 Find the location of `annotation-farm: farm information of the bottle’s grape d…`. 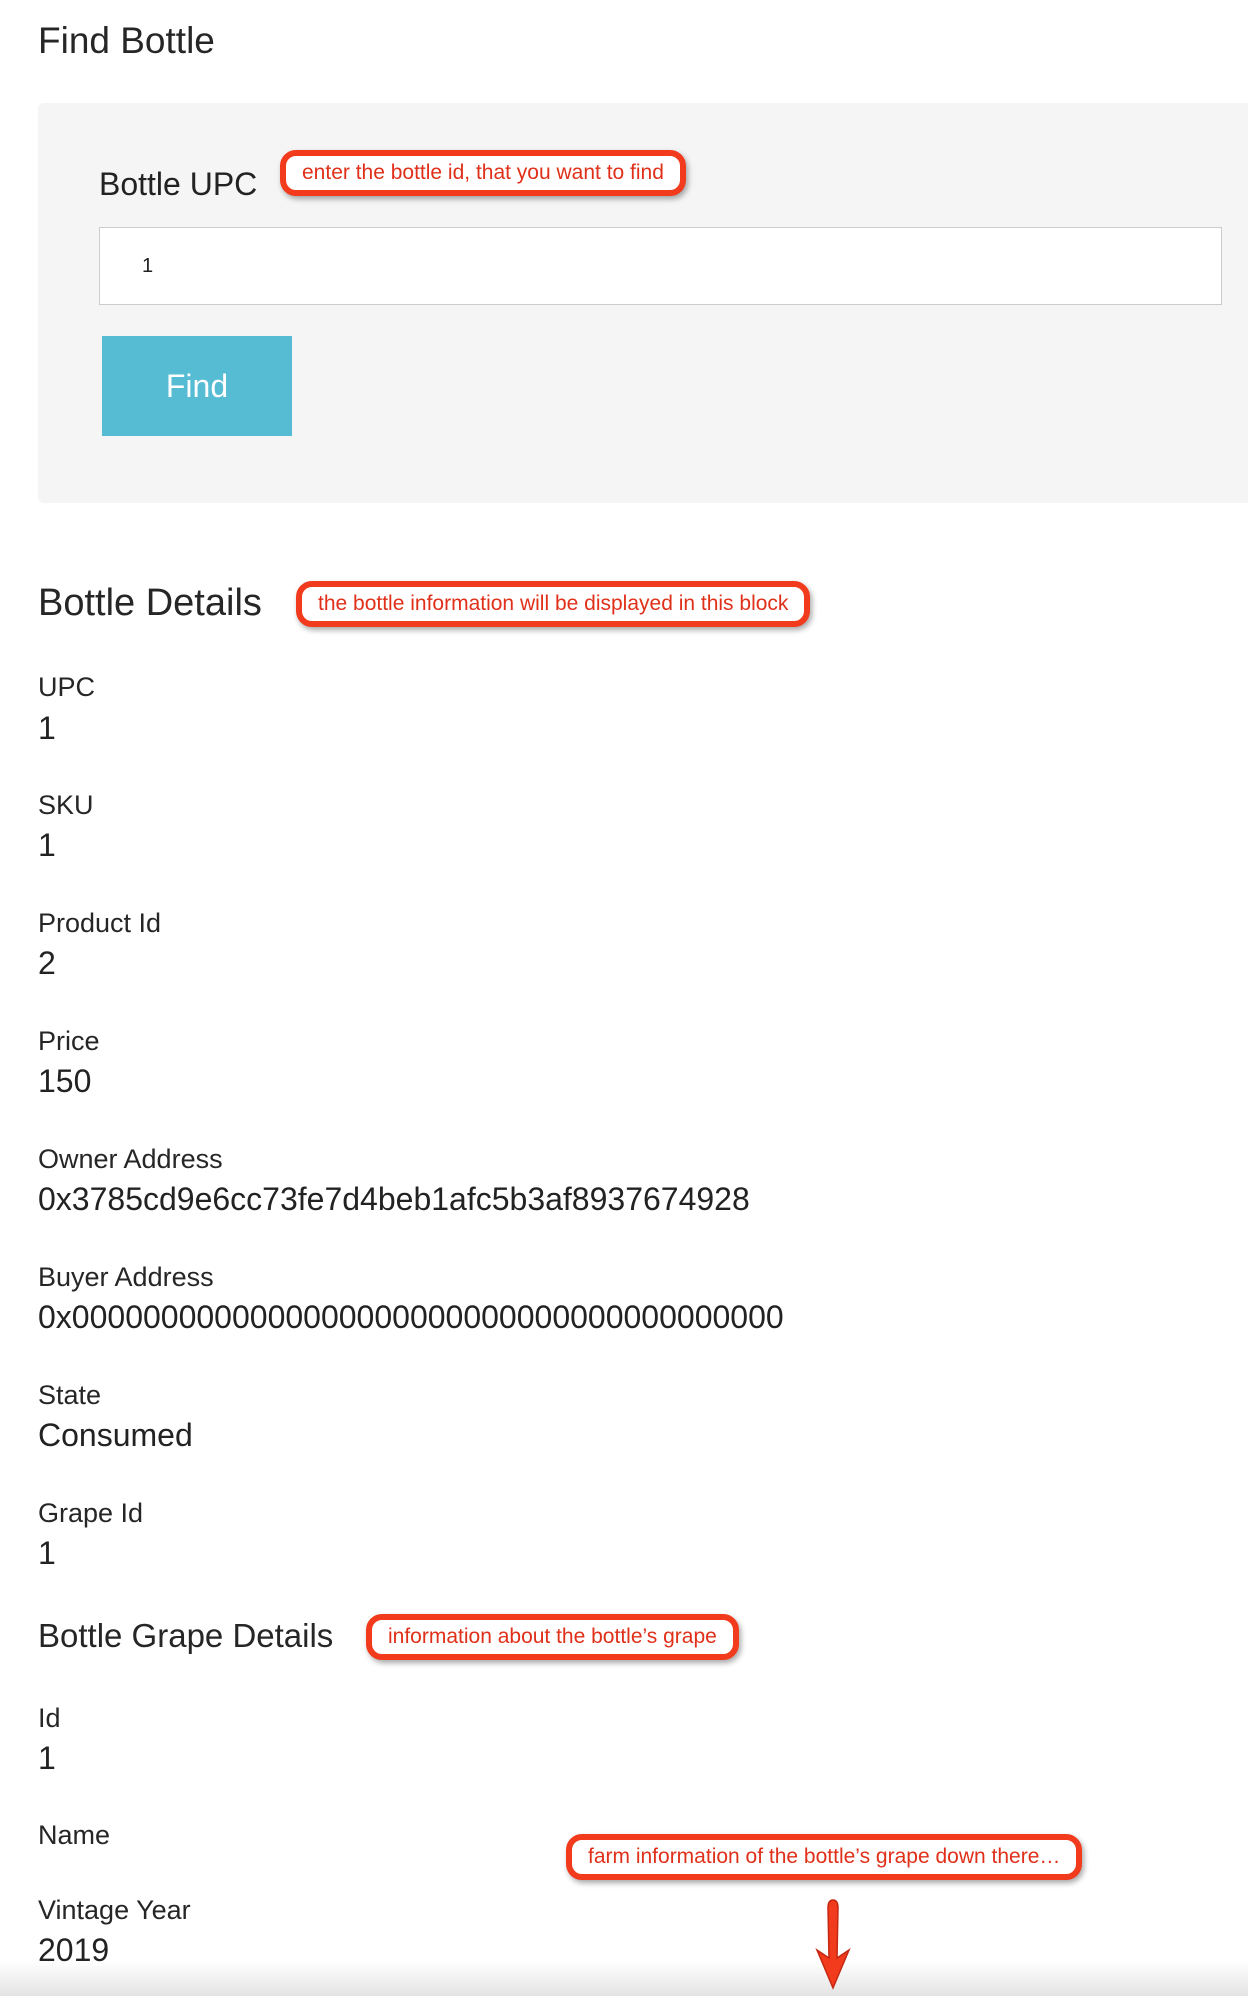

annotation-farm: farm information of the bottle’s grape d… is located at coordinates (824, 1857).